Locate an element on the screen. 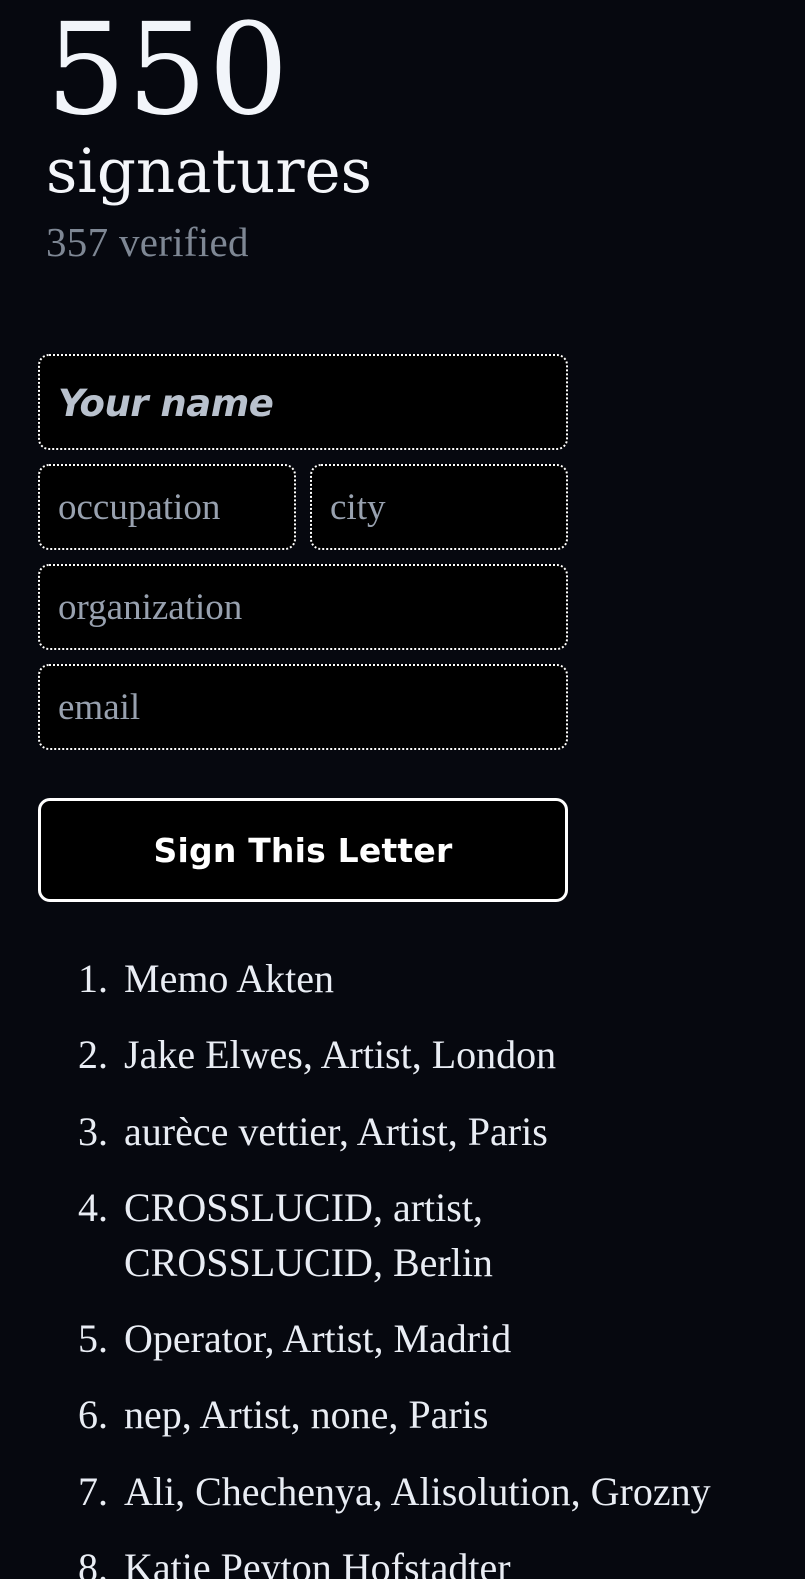  name-row is located at coordinates (303, 402).